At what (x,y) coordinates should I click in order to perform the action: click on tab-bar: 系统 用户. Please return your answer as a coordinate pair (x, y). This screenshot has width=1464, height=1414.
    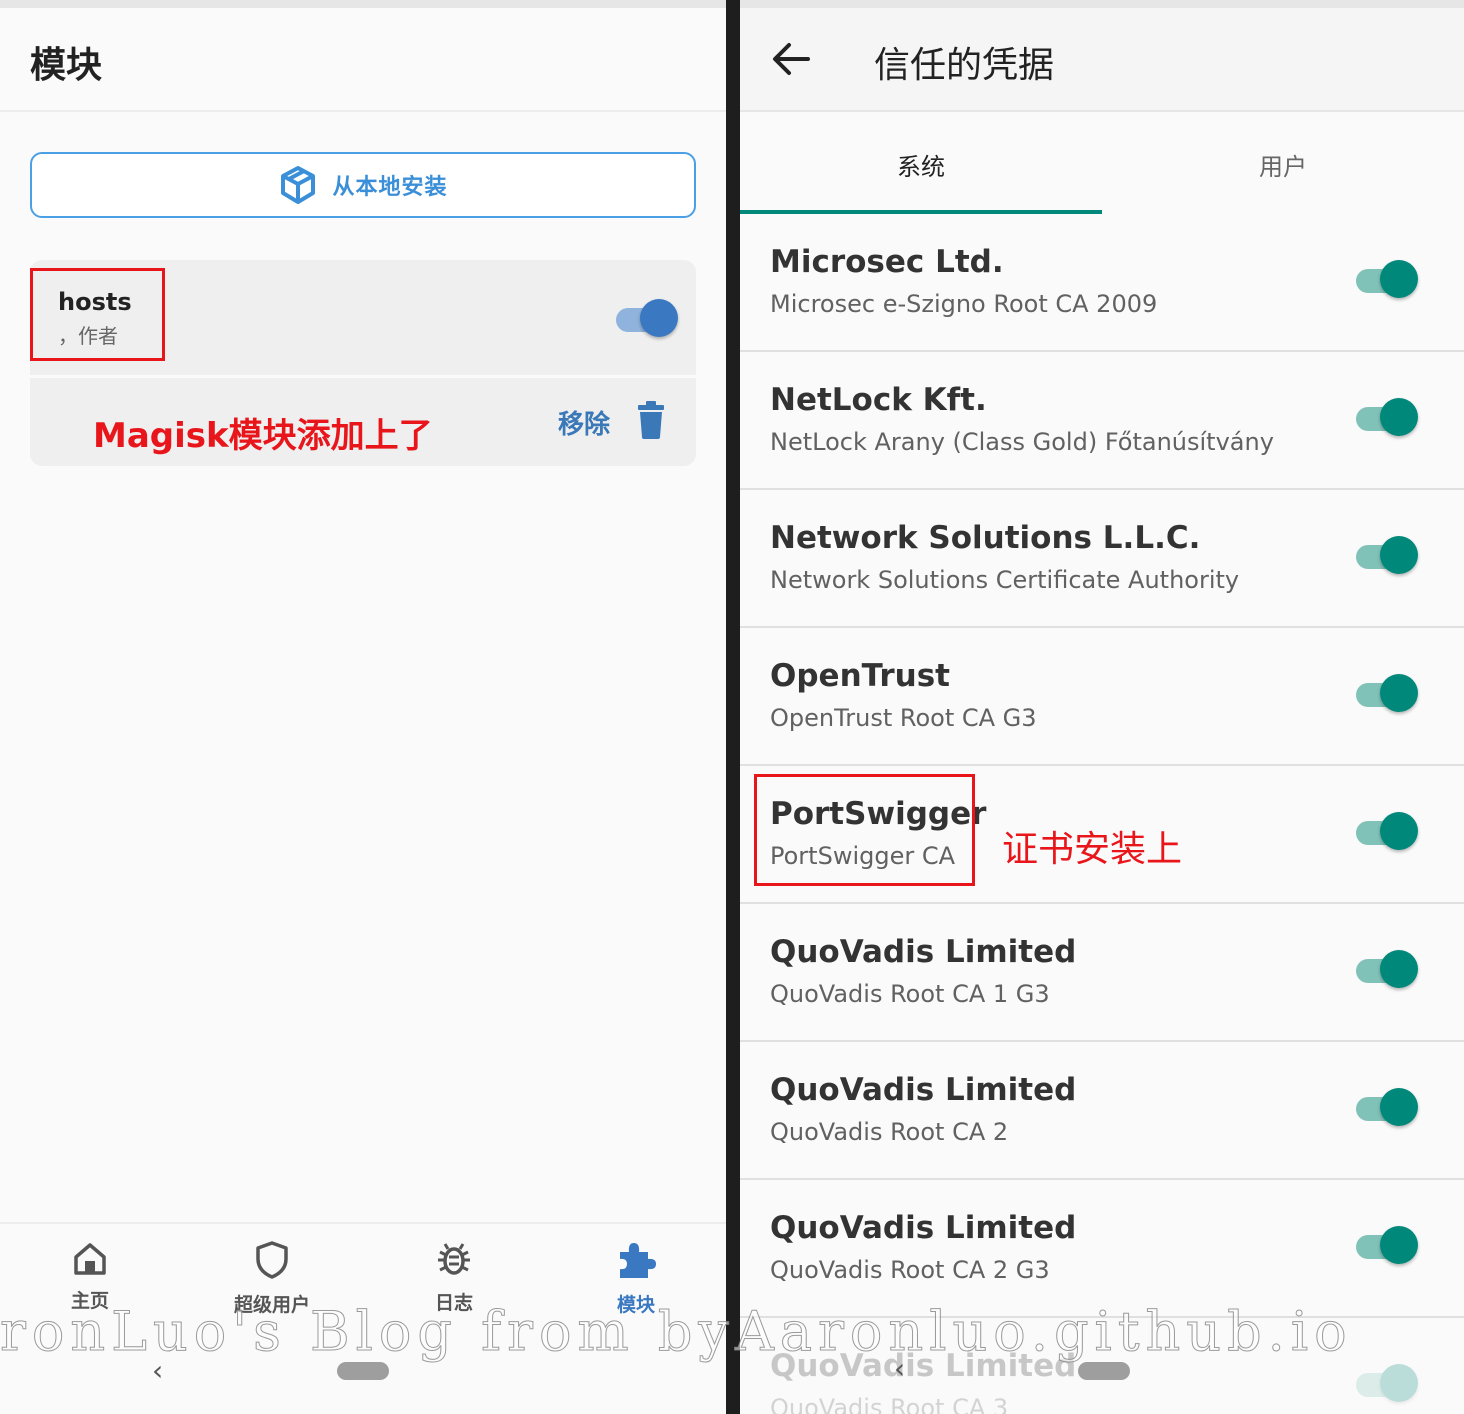
    Looking at the image, I should click on (1102, 164).